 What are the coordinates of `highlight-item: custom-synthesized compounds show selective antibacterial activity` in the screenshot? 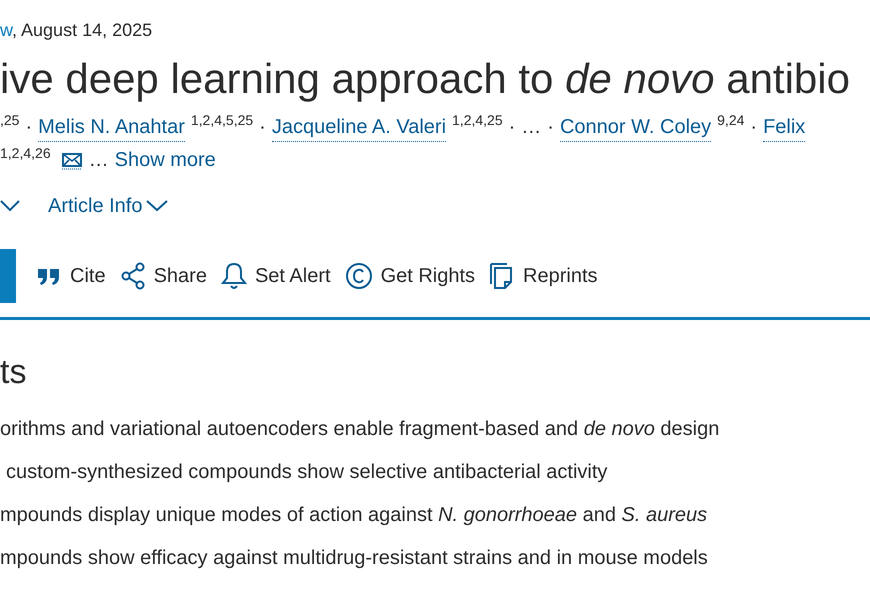 It's located at (306, 472).